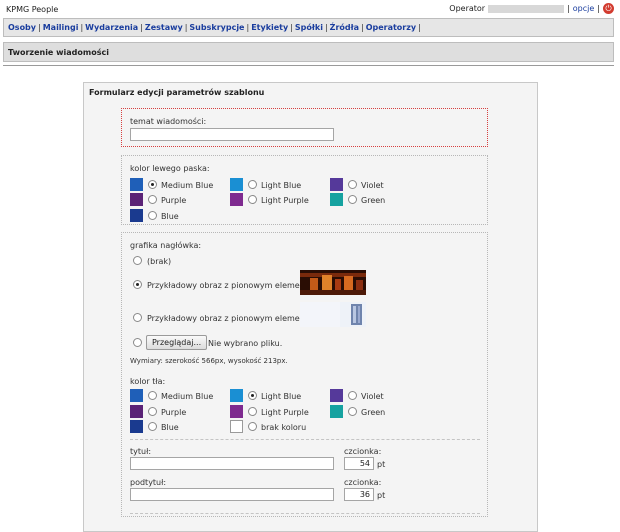  I want to click on stripe-label-medium-blue: Medium Blue, so click(187, 185).